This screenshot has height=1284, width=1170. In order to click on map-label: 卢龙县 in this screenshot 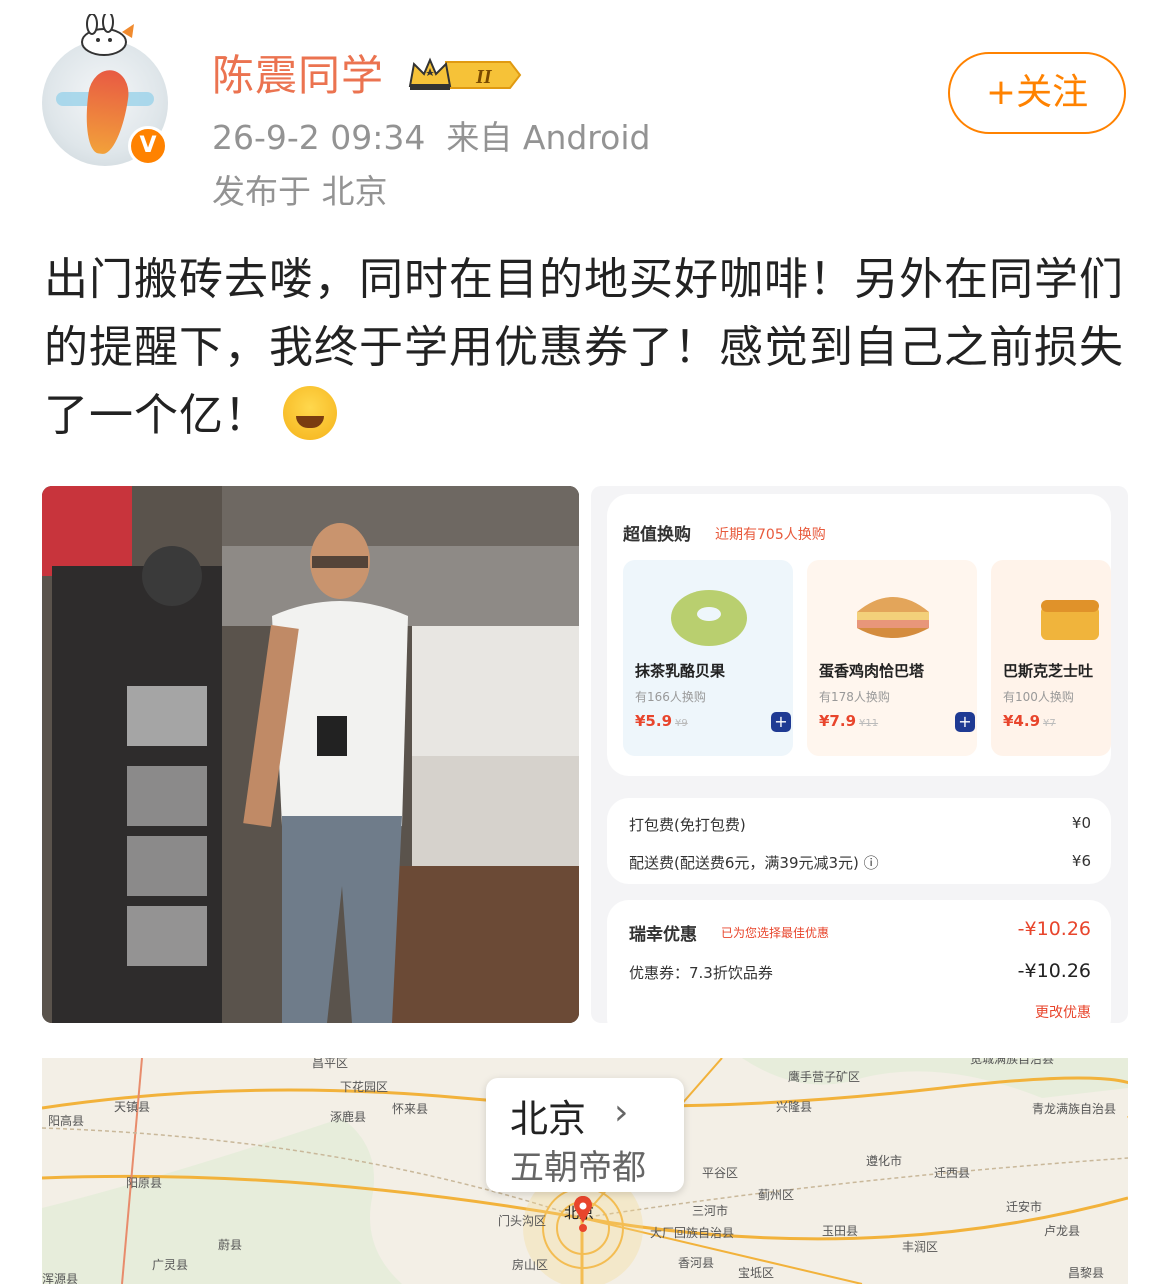, I will do `click(1062, 1231)`.